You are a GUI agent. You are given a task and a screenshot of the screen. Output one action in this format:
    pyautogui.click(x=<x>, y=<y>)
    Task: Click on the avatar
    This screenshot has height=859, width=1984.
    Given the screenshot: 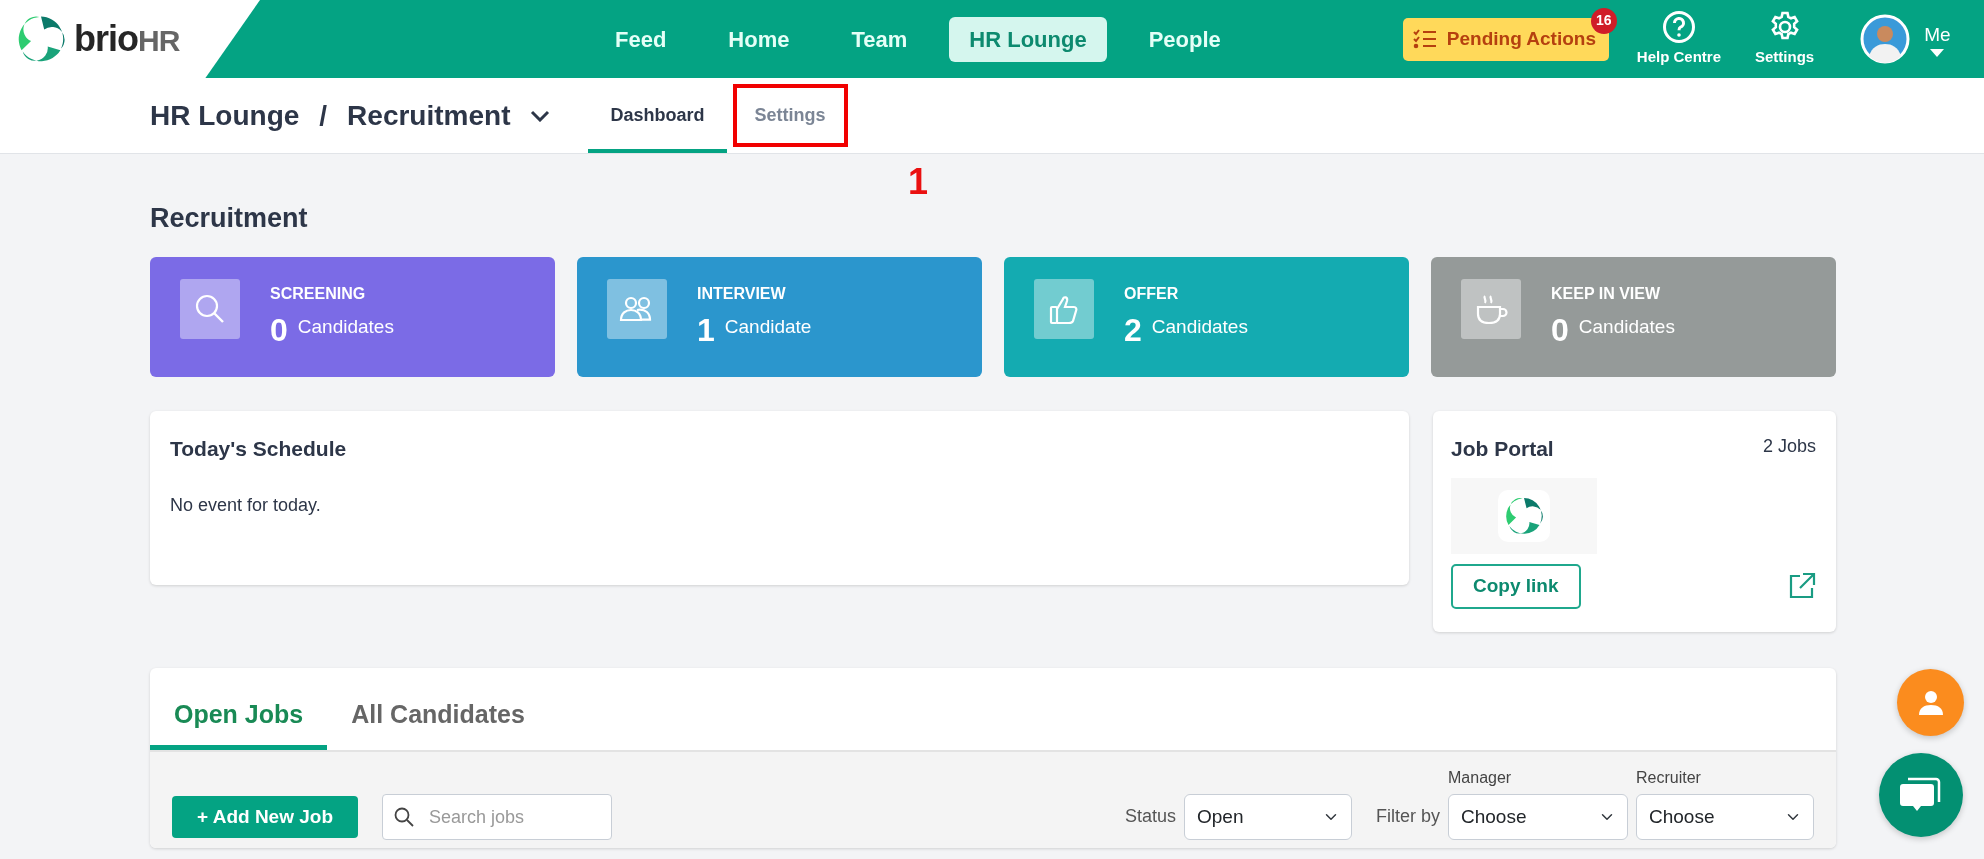 What is the action you would take?
    pyautogui.click(x=1885, y=39)
    